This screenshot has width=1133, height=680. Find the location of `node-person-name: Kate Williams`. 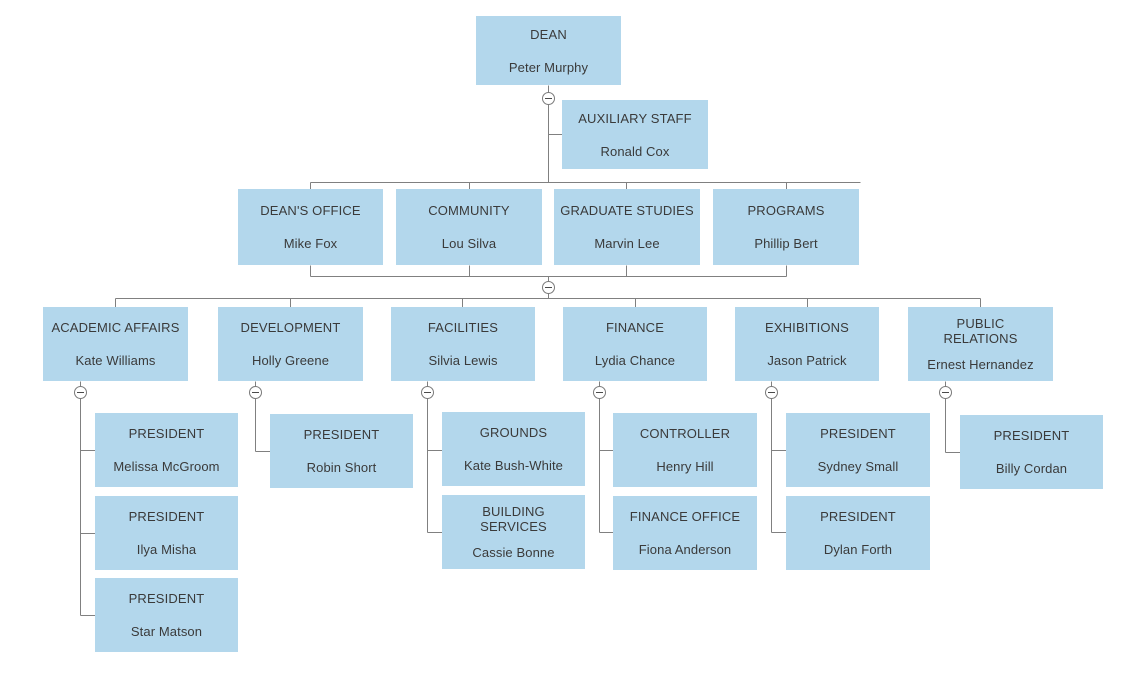

node-person-name: Kate Williams is located at coordinates (115, 360).